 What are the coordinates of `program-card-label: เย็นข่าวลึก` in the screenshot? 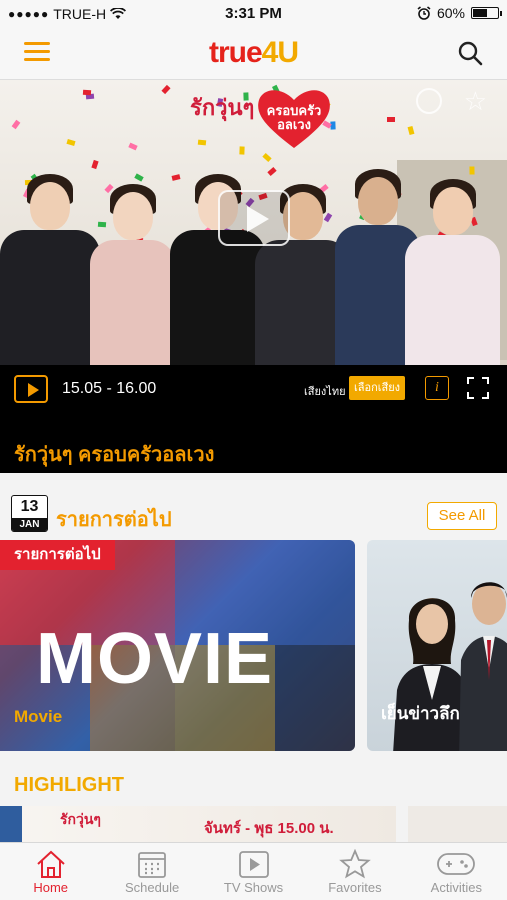 It's located at (420, 713).